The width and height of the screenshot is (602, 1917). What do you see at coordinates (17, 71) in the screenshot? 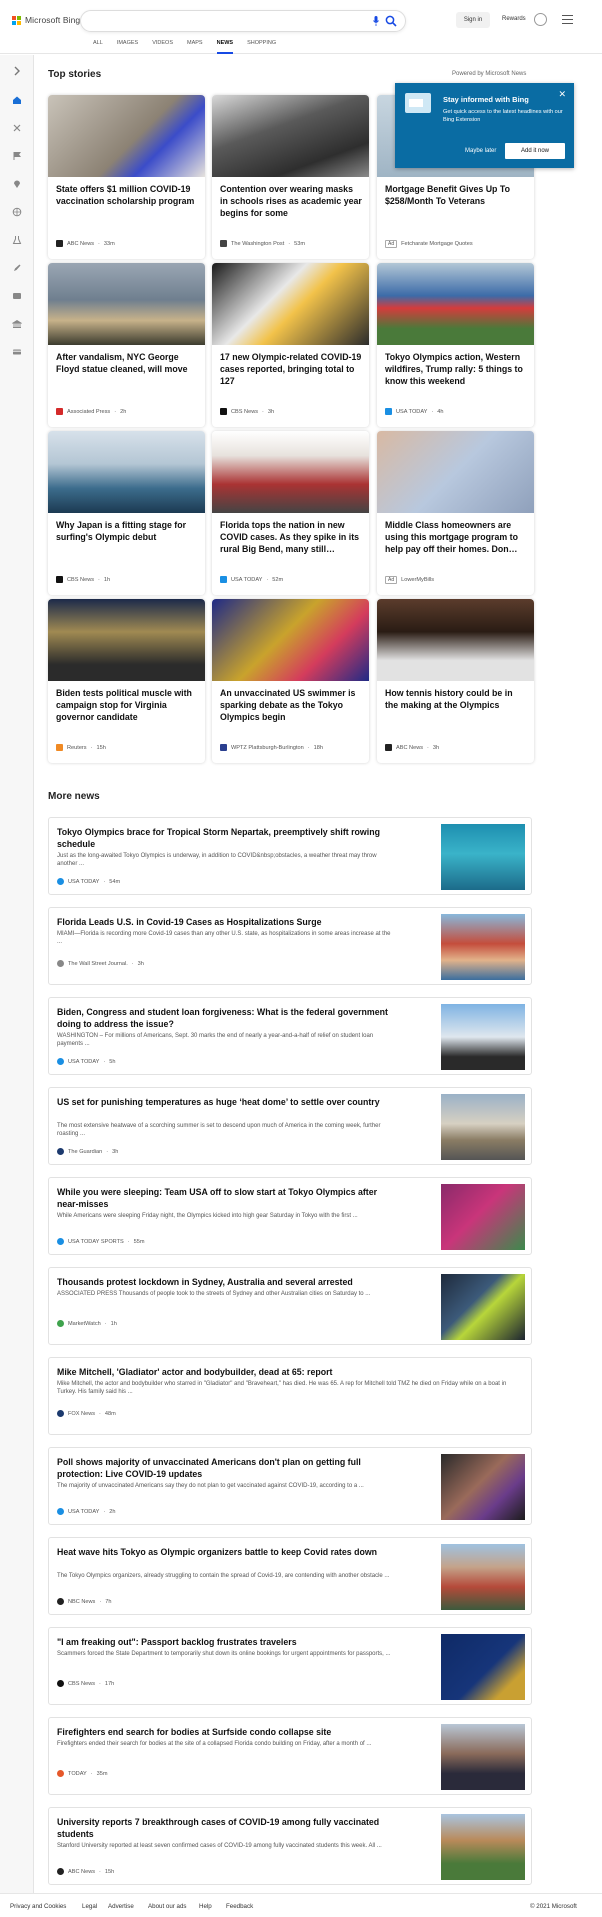
I see `expand-arrow-icon` at bounding box center [17, 71].